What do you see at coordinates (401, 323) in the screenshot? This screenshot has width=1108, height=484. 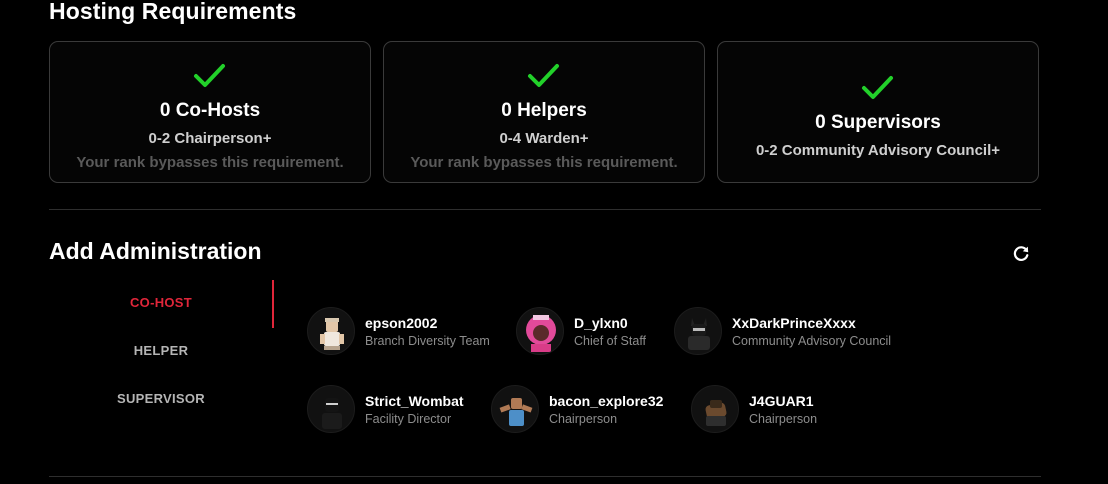 I see `user-name: epson2002` at bounding box center [401, 323].